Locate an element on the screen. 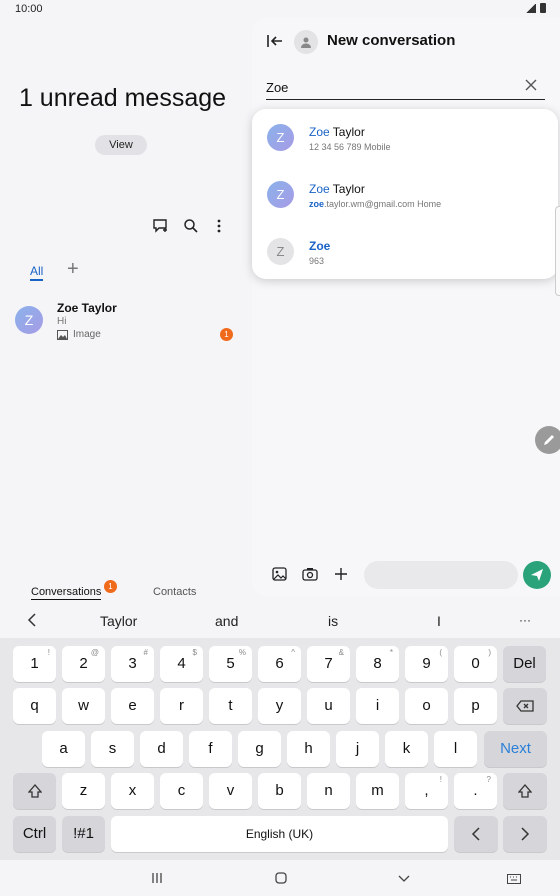 The height and width of the screenshot is (896, 560). key-v: v is located at coordinates (230, 791).